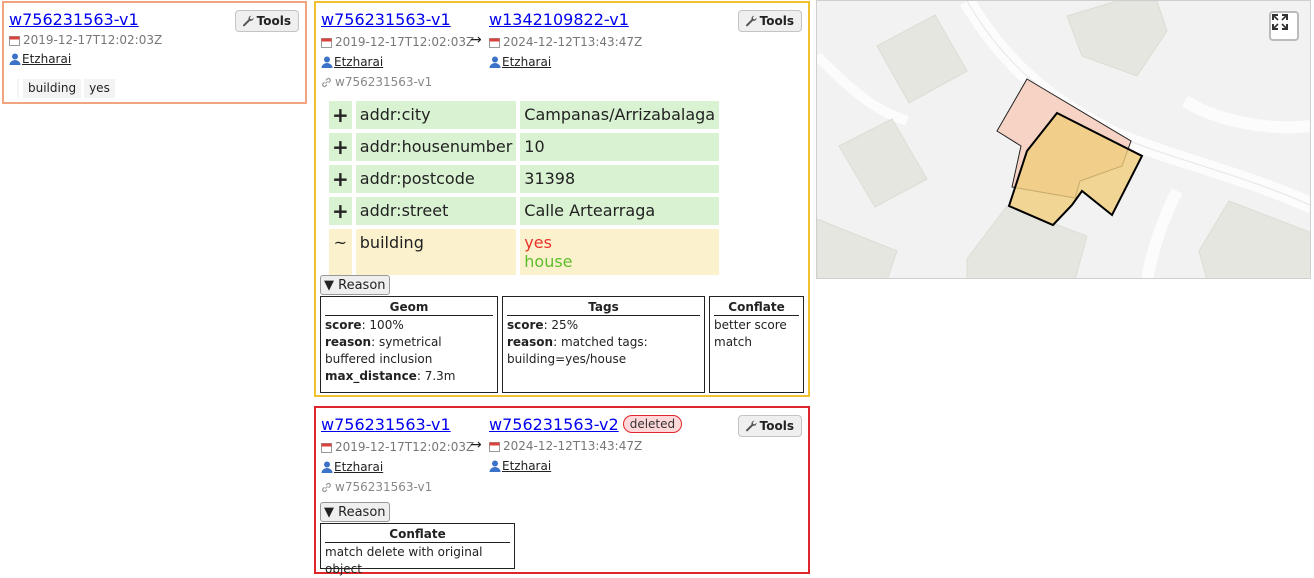 The image size is (1314, 578). Describe the element at coordinates (548, 261) in the screenshot. I see `new-value: house` at that location.